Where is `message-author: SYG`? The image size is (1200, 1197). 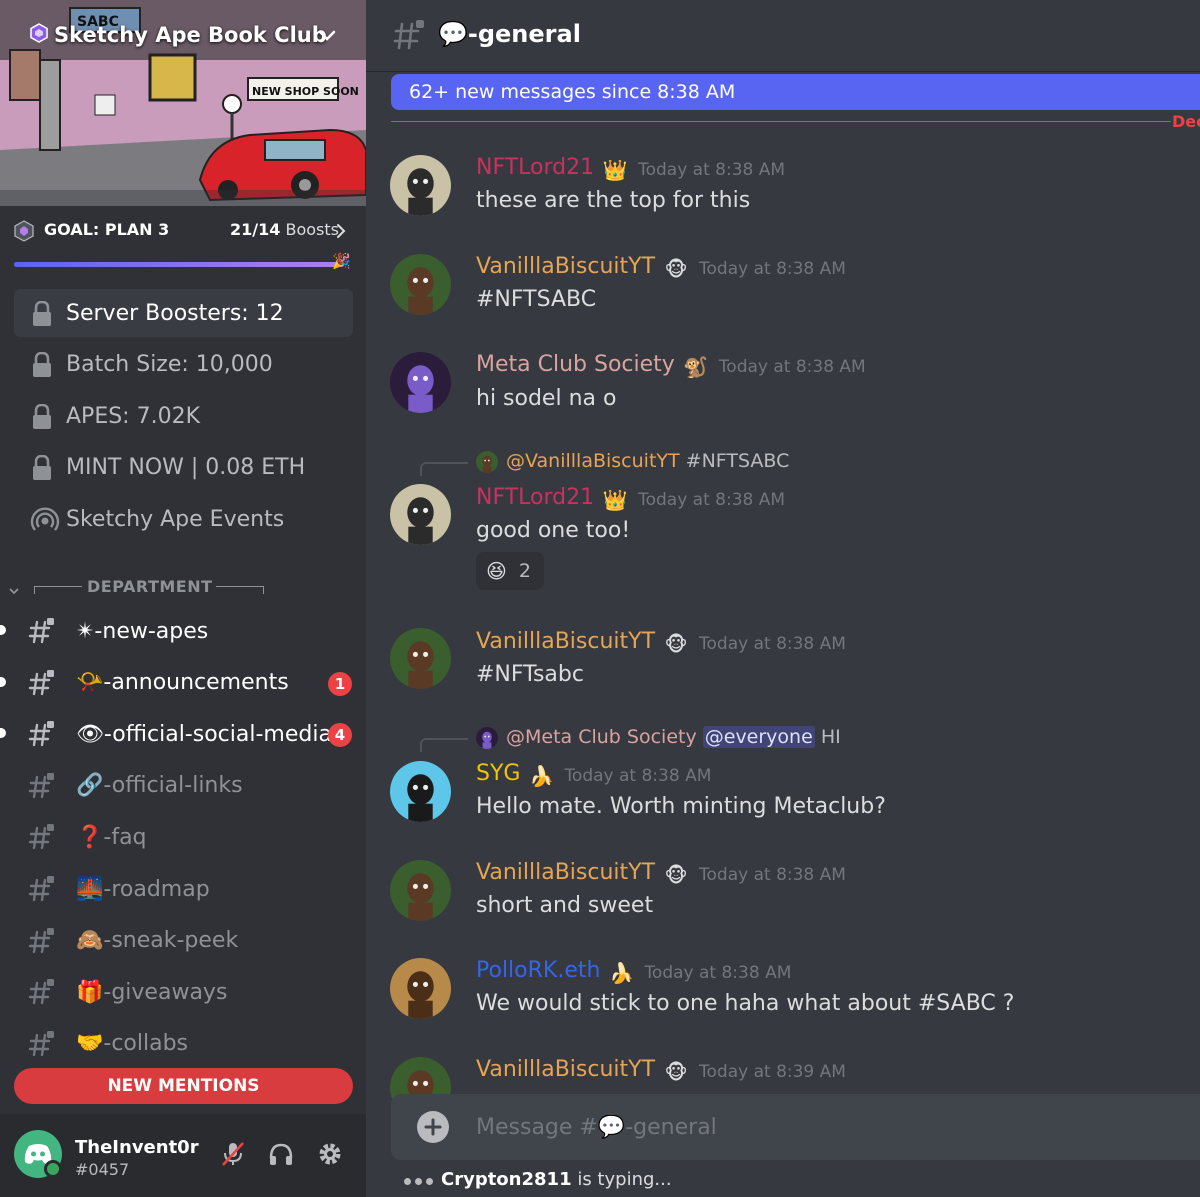
message-author: SYG is located at coordinates (498, 773).